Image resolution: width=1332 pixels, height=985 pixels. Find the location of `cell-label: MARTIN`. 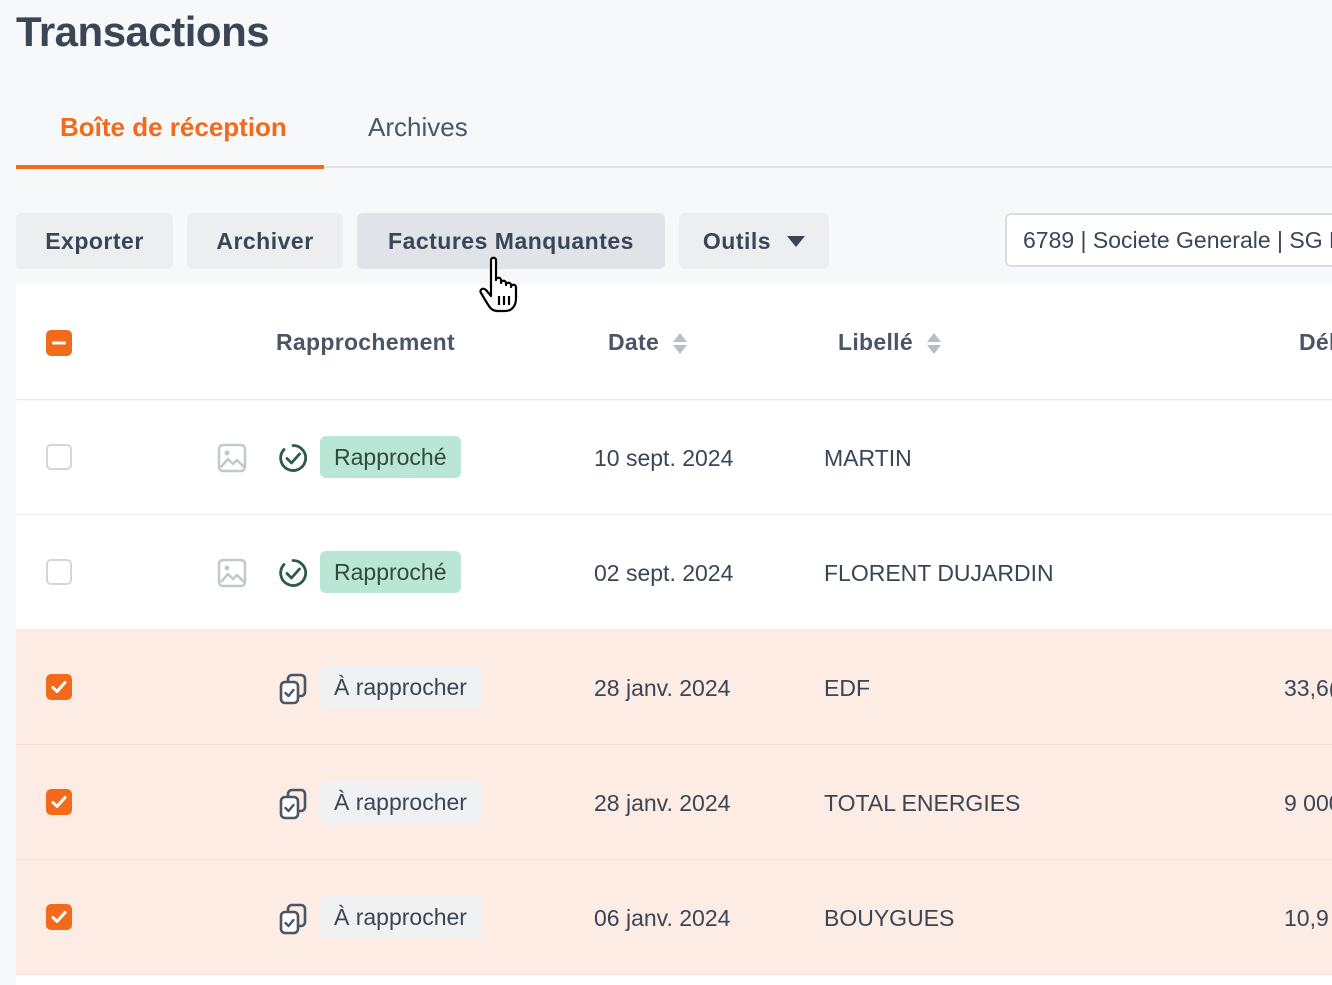

cell-label: MARTIN is located at coordinates (868, 458).